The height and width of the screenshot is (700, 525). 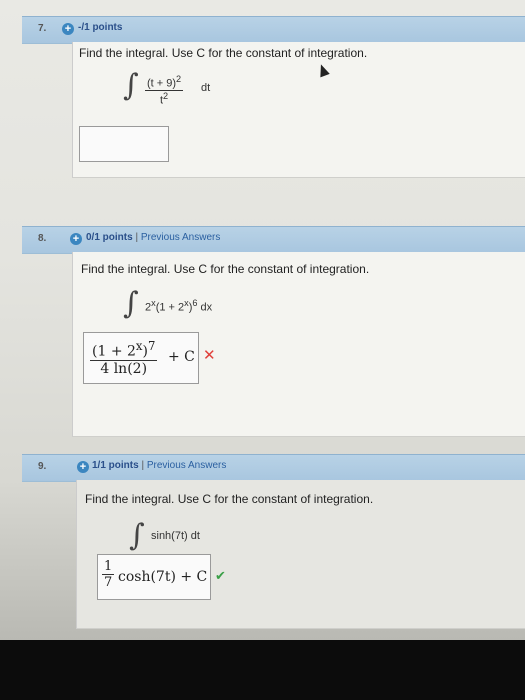 I want to click on points-label: 1/1 points | Previous Answers, so click(x=159, y=465).